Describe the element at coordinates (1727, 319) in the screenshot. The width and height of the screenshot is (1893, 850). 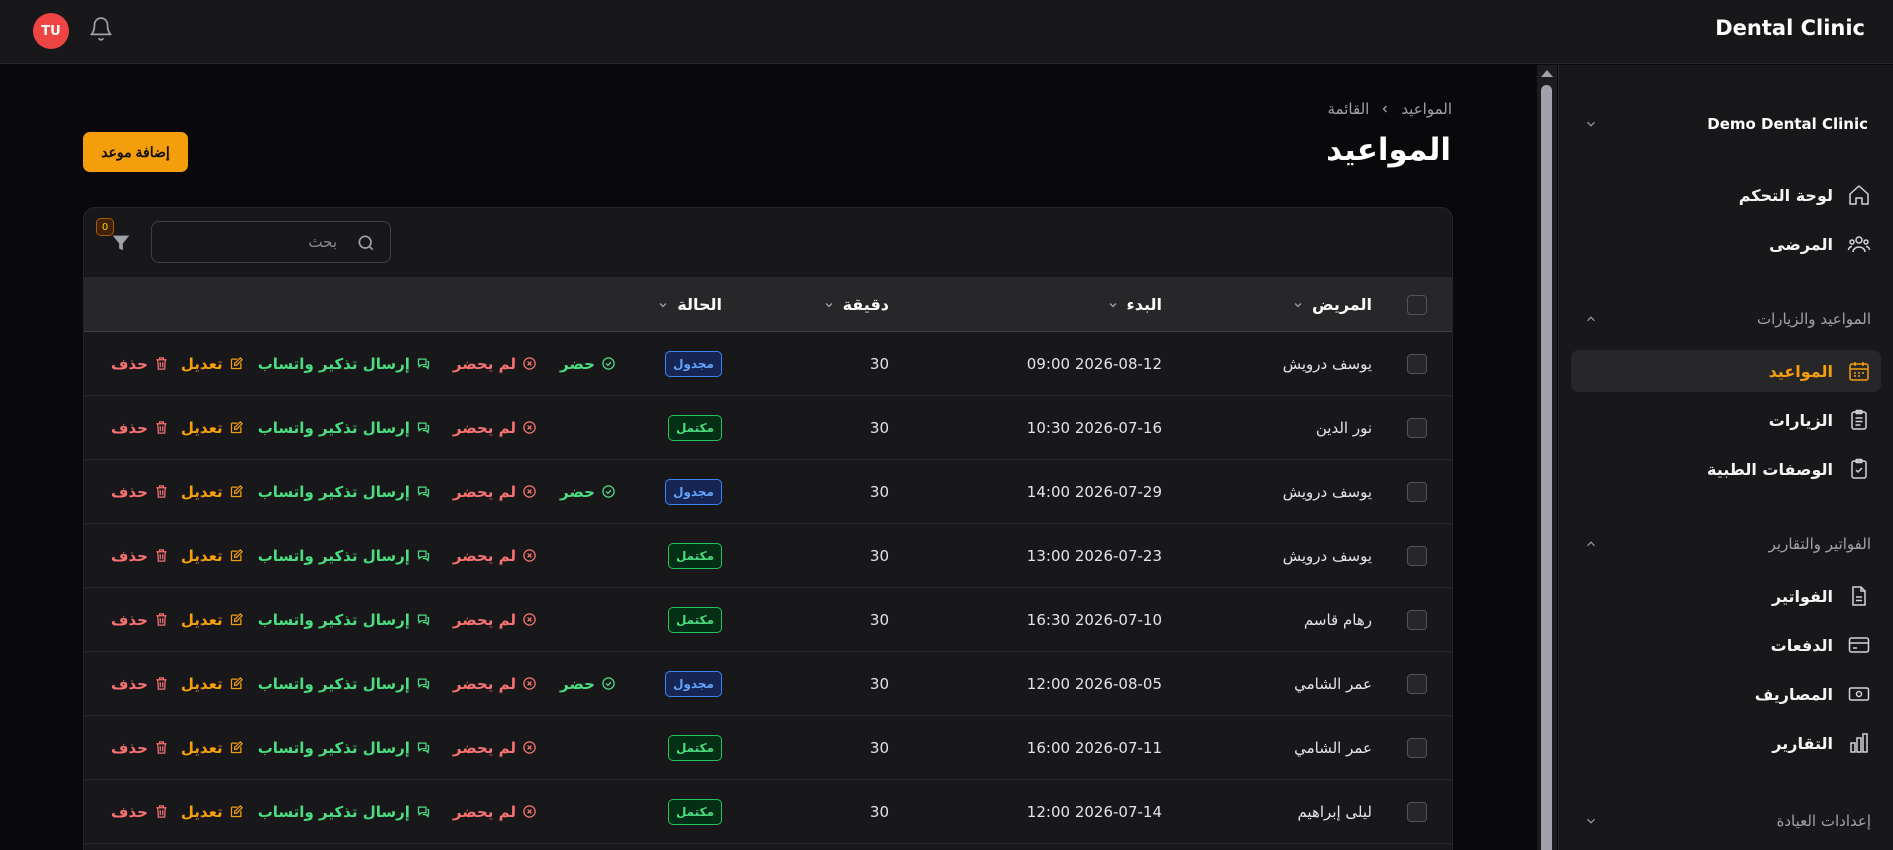
I see `nav-group-appointments: المواعيد والزيارات` at that location.